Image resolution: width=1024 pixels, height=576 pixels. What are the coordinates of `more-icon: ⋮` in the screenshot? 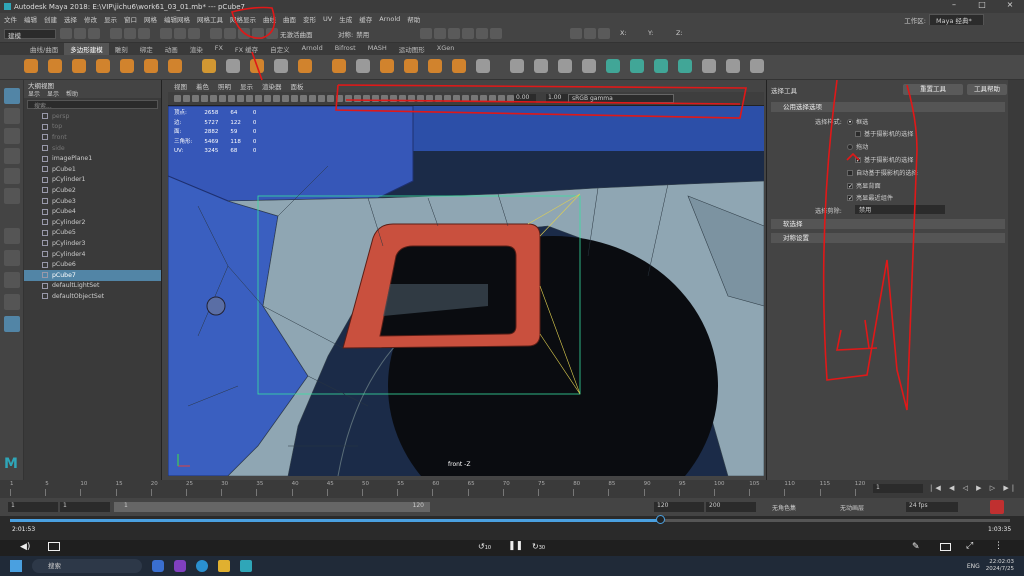 It's located at (998, 546).